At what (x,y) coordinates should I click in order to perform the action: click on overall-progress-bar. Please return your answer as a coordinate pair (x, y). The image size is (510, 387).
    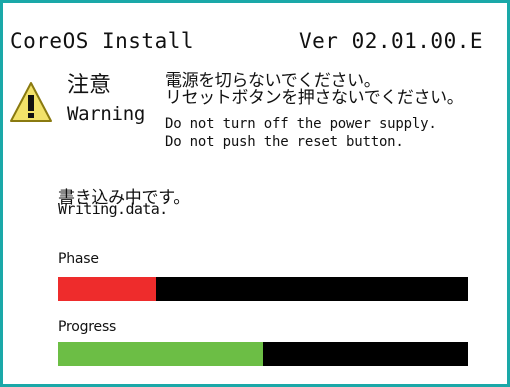
    Looking at the image, I should click on (263, 354).